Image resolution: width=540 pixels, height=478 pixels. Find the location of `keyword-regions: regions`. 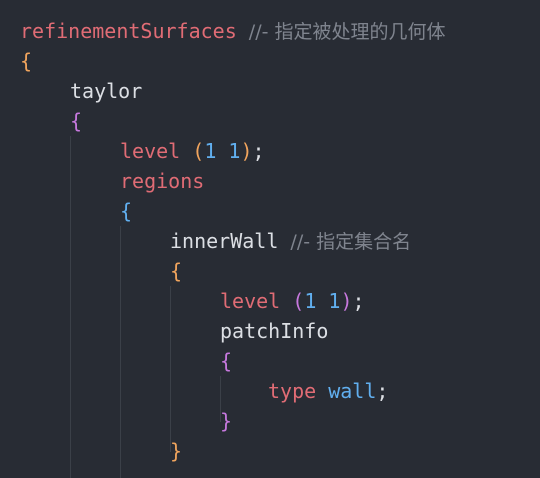

keyword-regions: regions is located at coordinates (162, 181).